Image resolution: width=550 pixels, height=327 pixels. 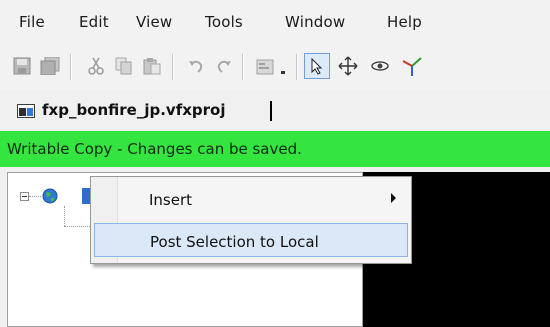 What do you see at coordinates (404, 22) in the screenshot?
I see `menu-help: Help` at bounding box center [404, 22].